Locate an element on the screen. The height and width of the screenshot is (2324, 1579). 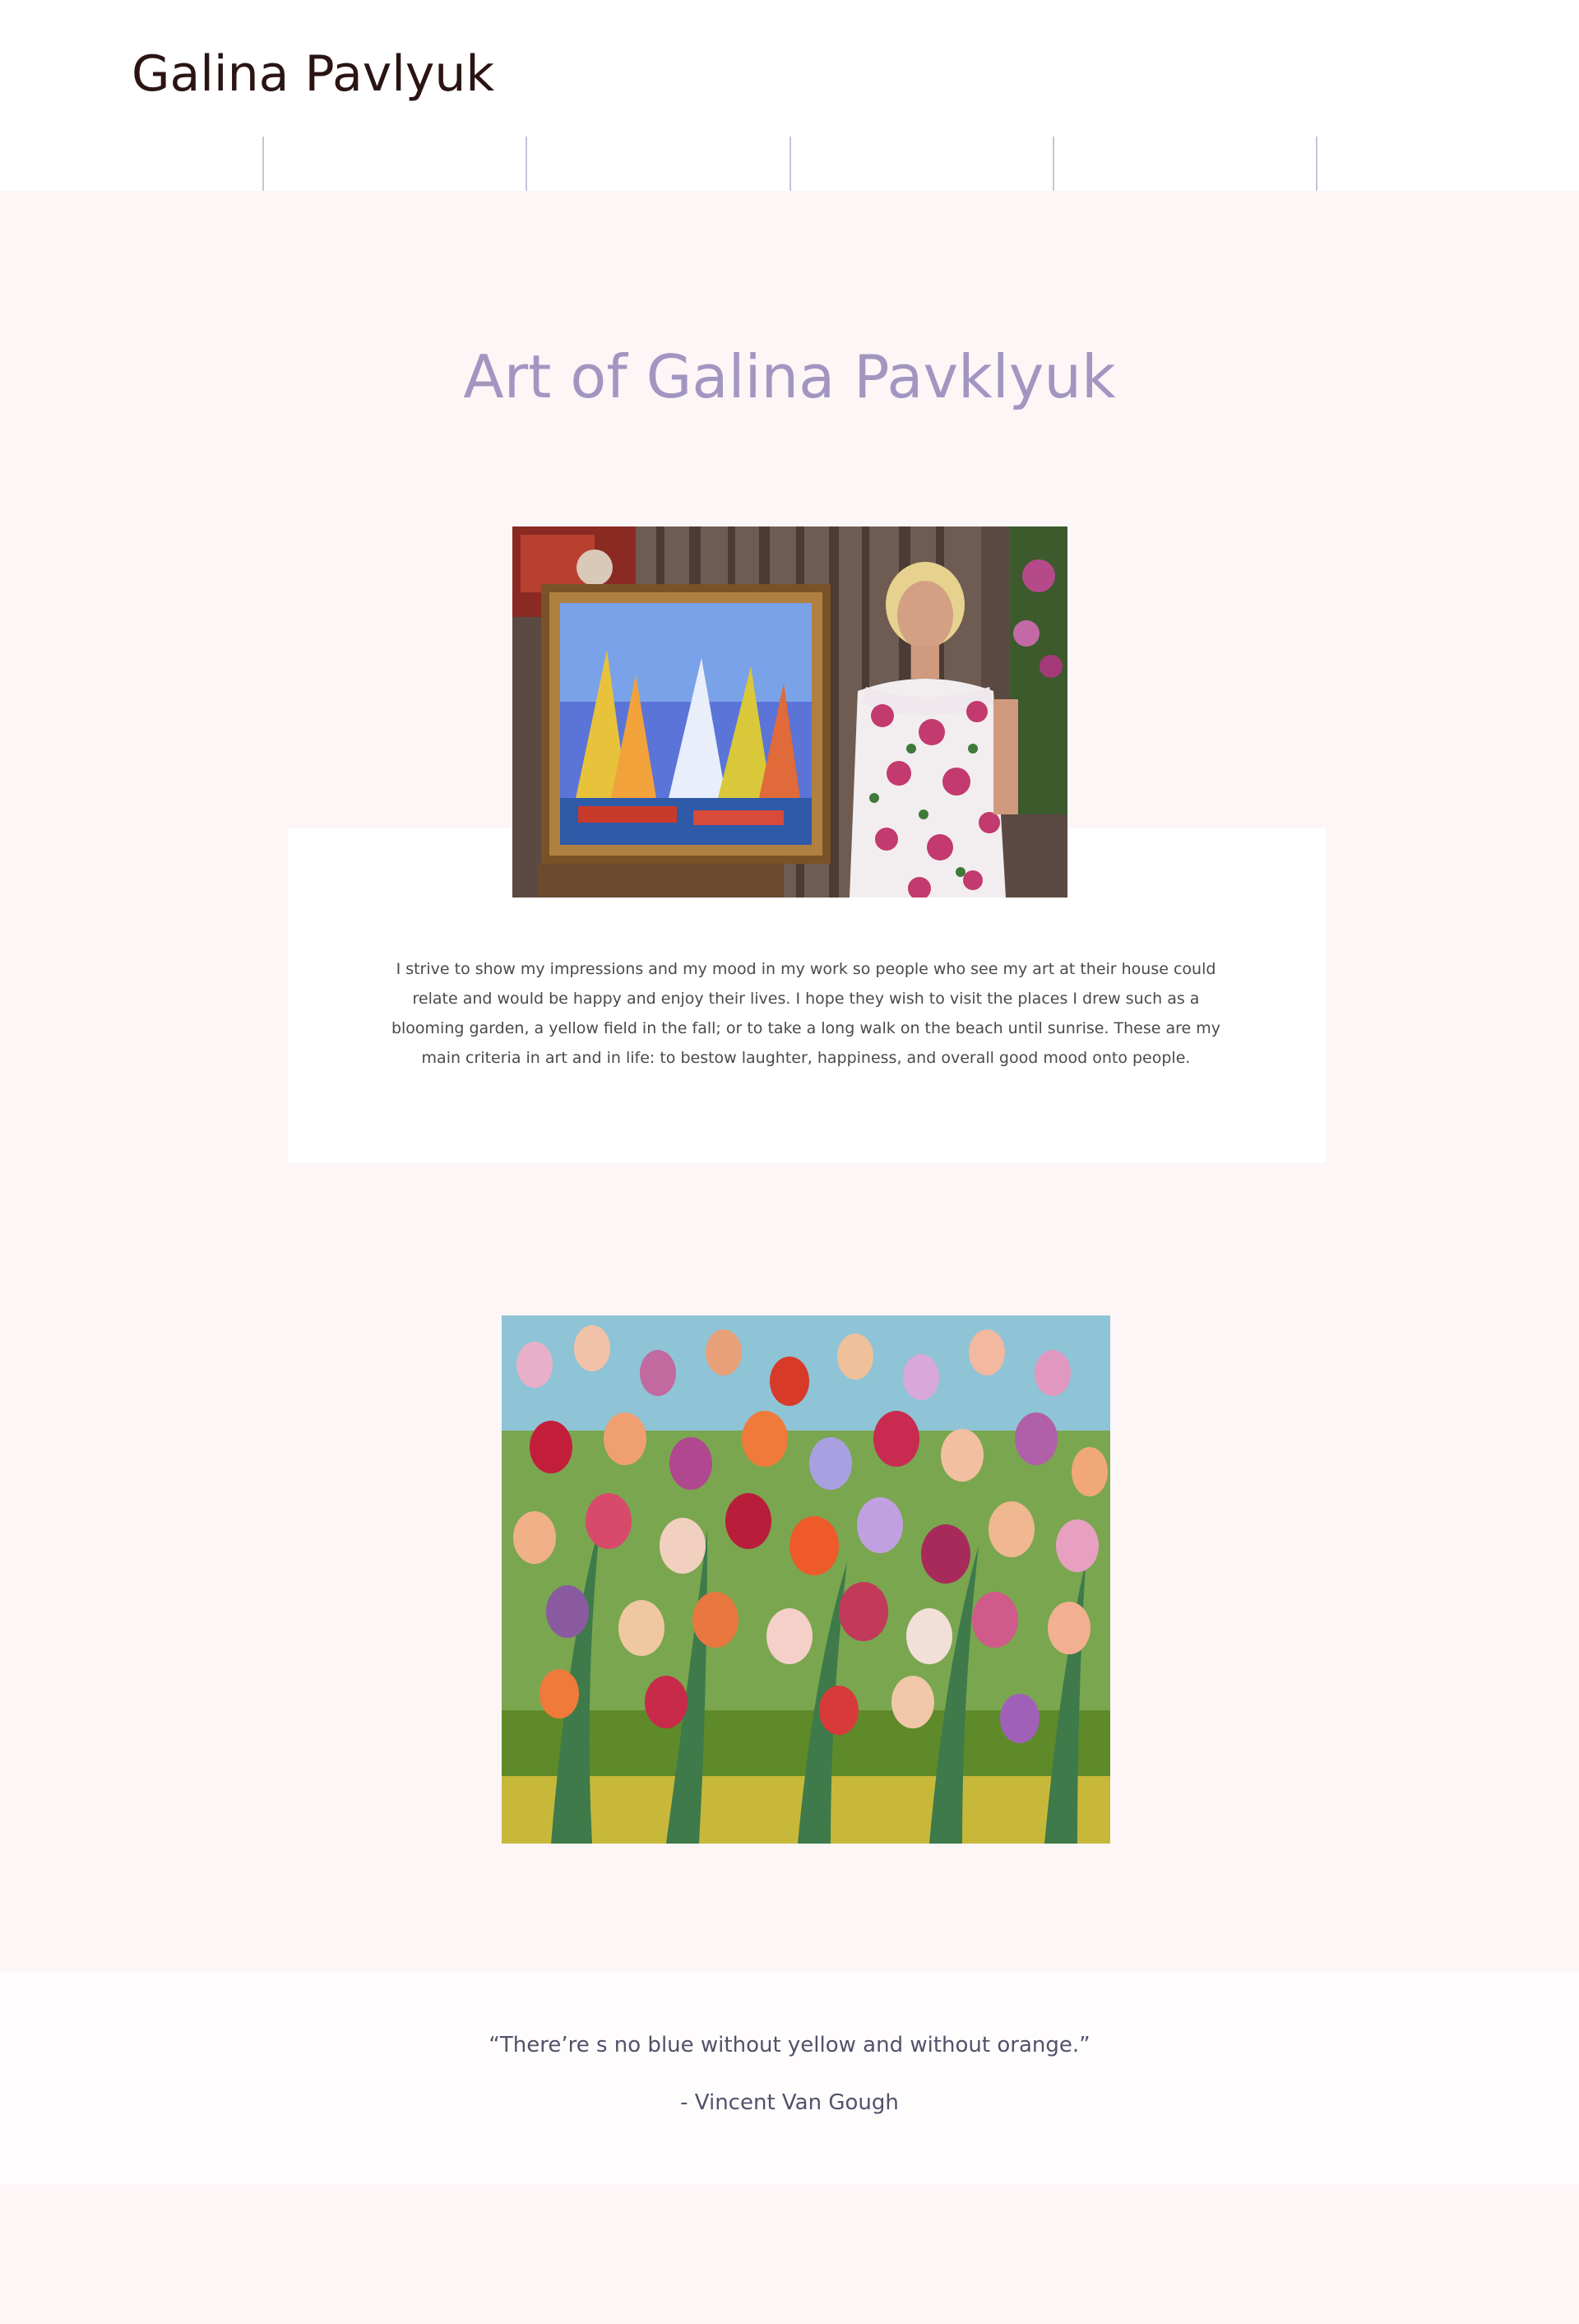
quote-author: - Vincent Van Gough is located at coordinates (789, 2102).